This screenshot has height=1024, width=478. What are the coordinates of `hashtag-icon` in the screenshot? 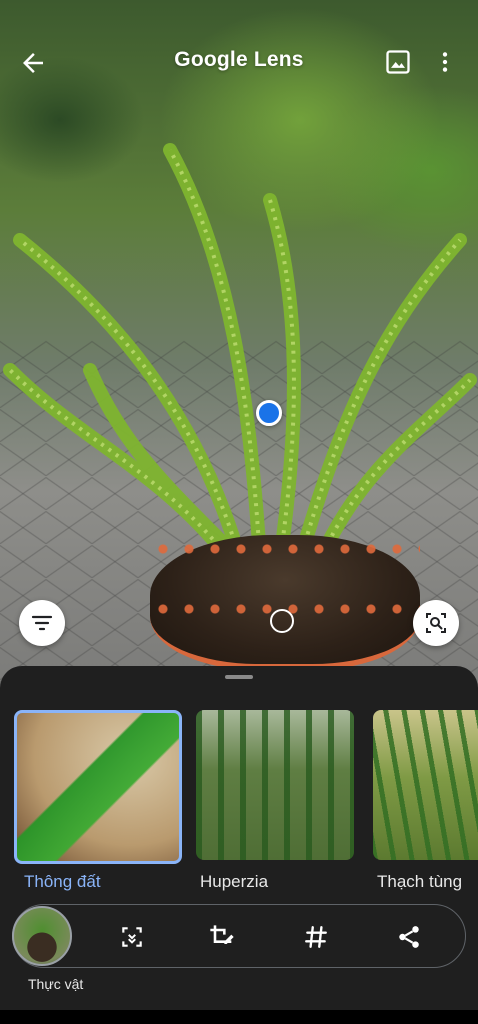 It's located at (316, 937).